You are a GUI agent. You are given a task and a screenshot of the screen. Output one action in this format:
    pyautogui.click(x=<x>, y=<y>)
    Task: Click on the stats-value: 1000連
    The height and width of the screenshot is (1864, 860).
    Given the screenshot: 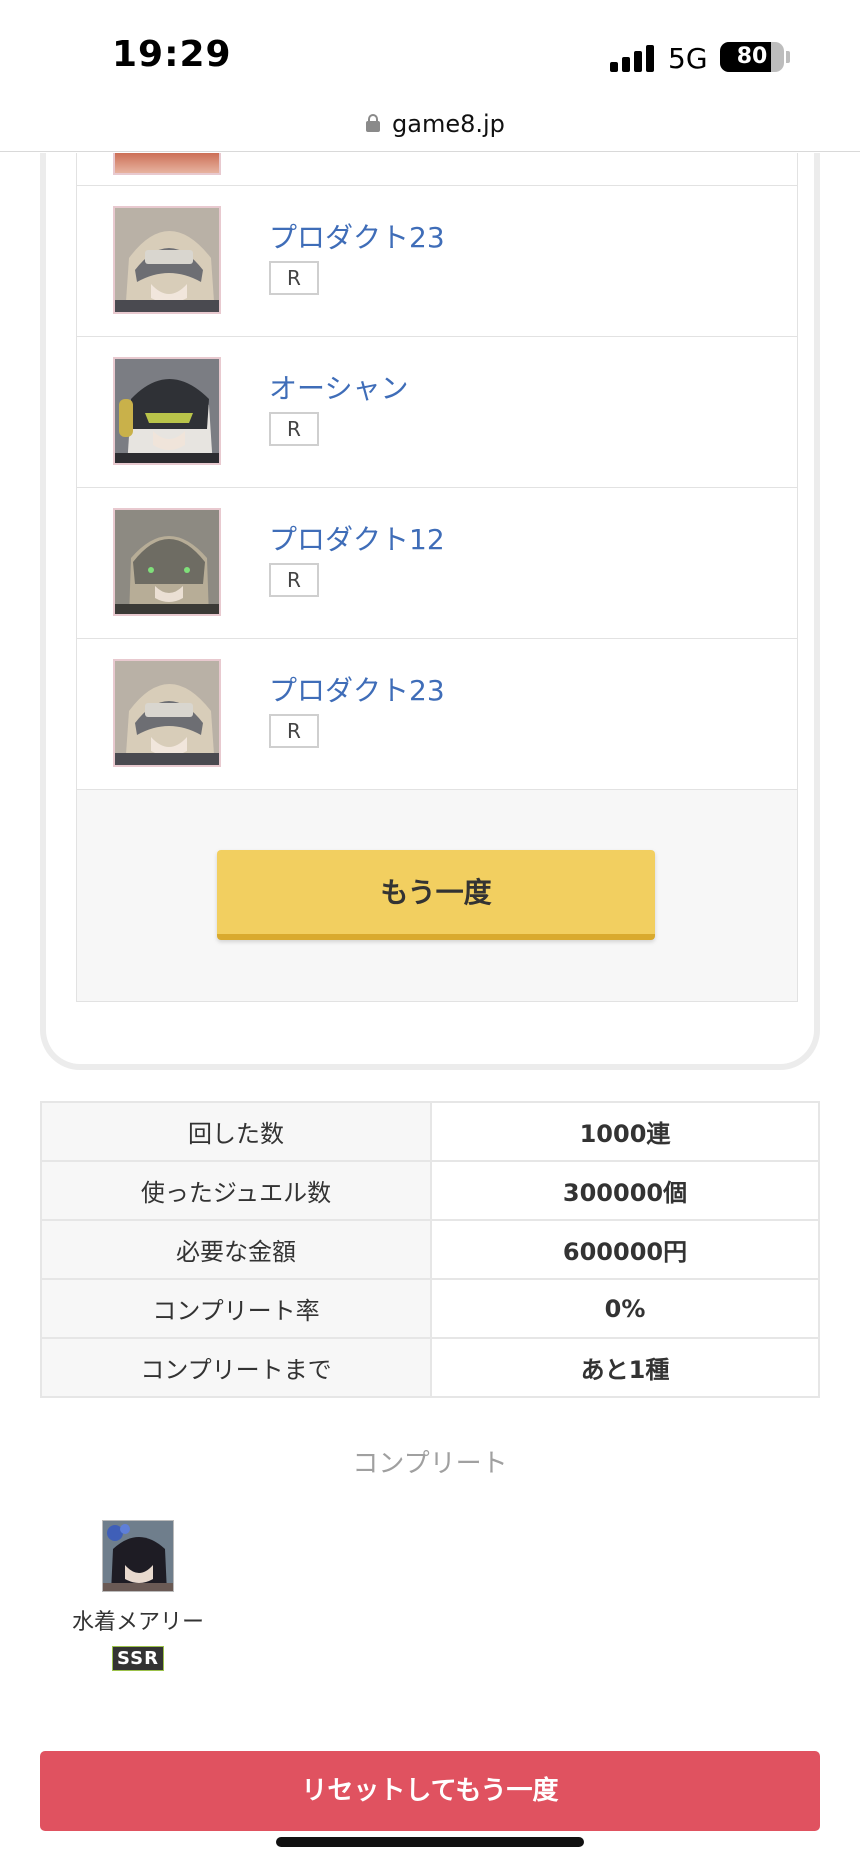 What is the action you would take?
    pyautogui.click(x=625, y=1131)
    